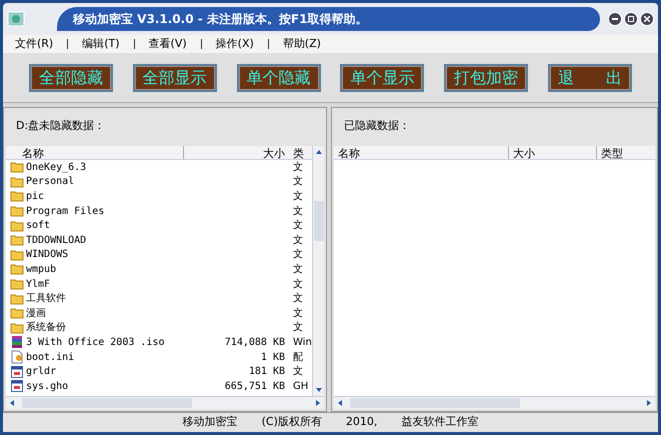  What do you see at coordinates (70, 78) in the screenshot?
I see `toolbar-button: 全部隐藏` at bounding box center [70, 78].